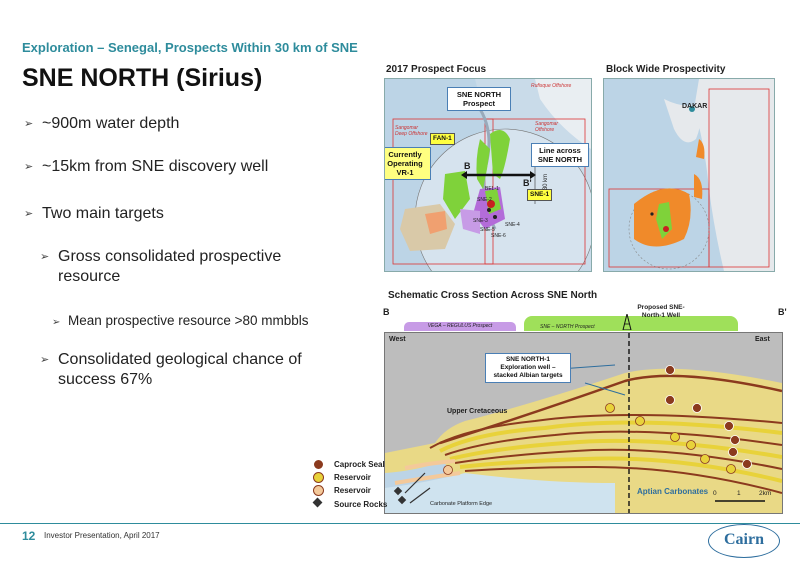  What do you see at coordinates (361, 504) in the screenshot?
I see `legend-label: Source Rocks` at bounding box center [361, 504].